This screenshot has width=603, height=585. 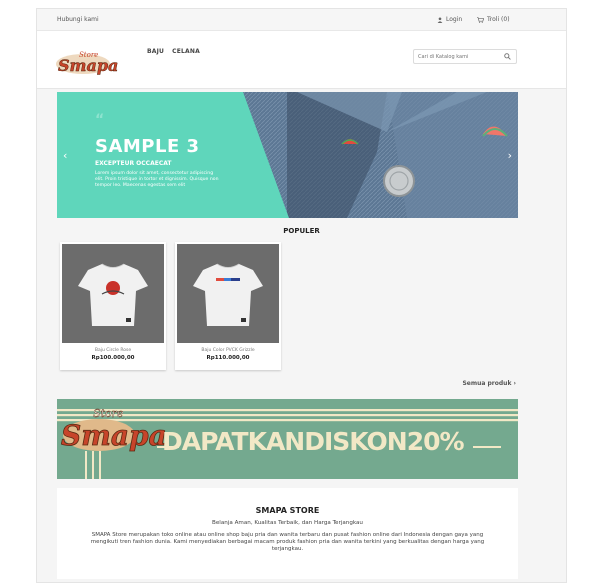 I want to click on login-link: Login, so click(x=449, y=19).